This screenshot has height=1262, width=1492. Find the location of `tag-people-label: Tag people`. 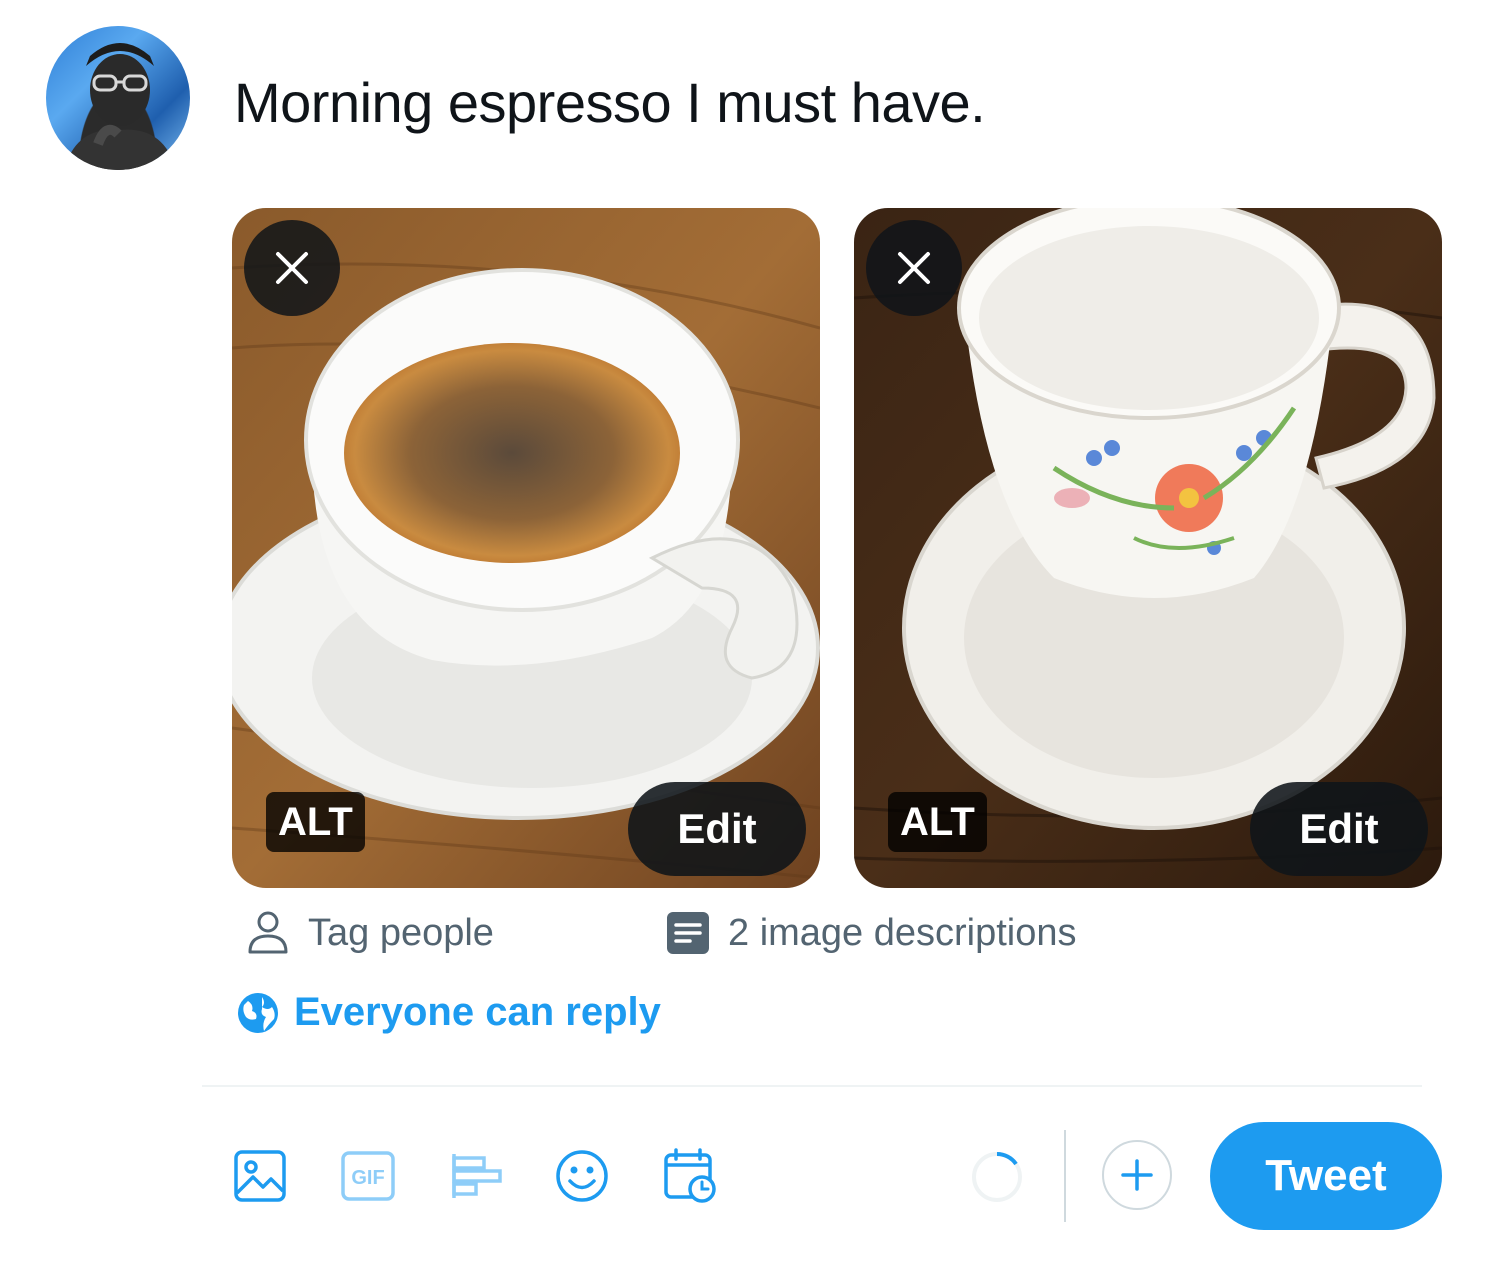

tag-people-label: Tag people is located at coordinates (401, 932).